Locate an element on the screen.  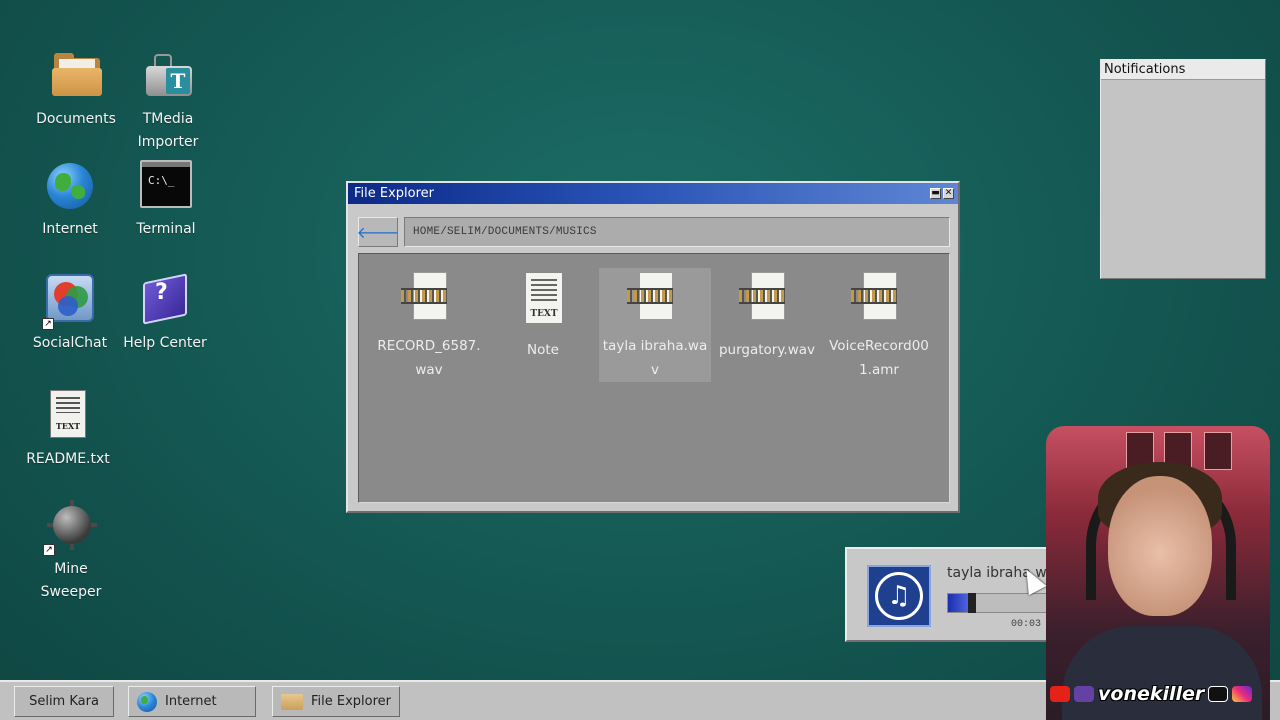
file-name: Note is located at coordinates (543, 350).